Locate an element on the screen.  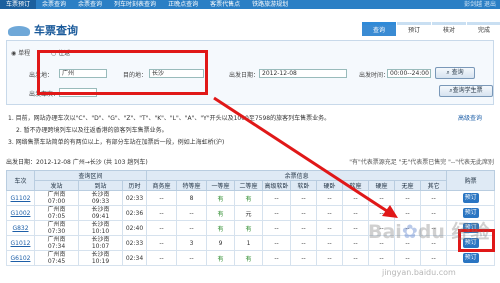
table-header: 查询区间 is located at coordinates (90, 175).